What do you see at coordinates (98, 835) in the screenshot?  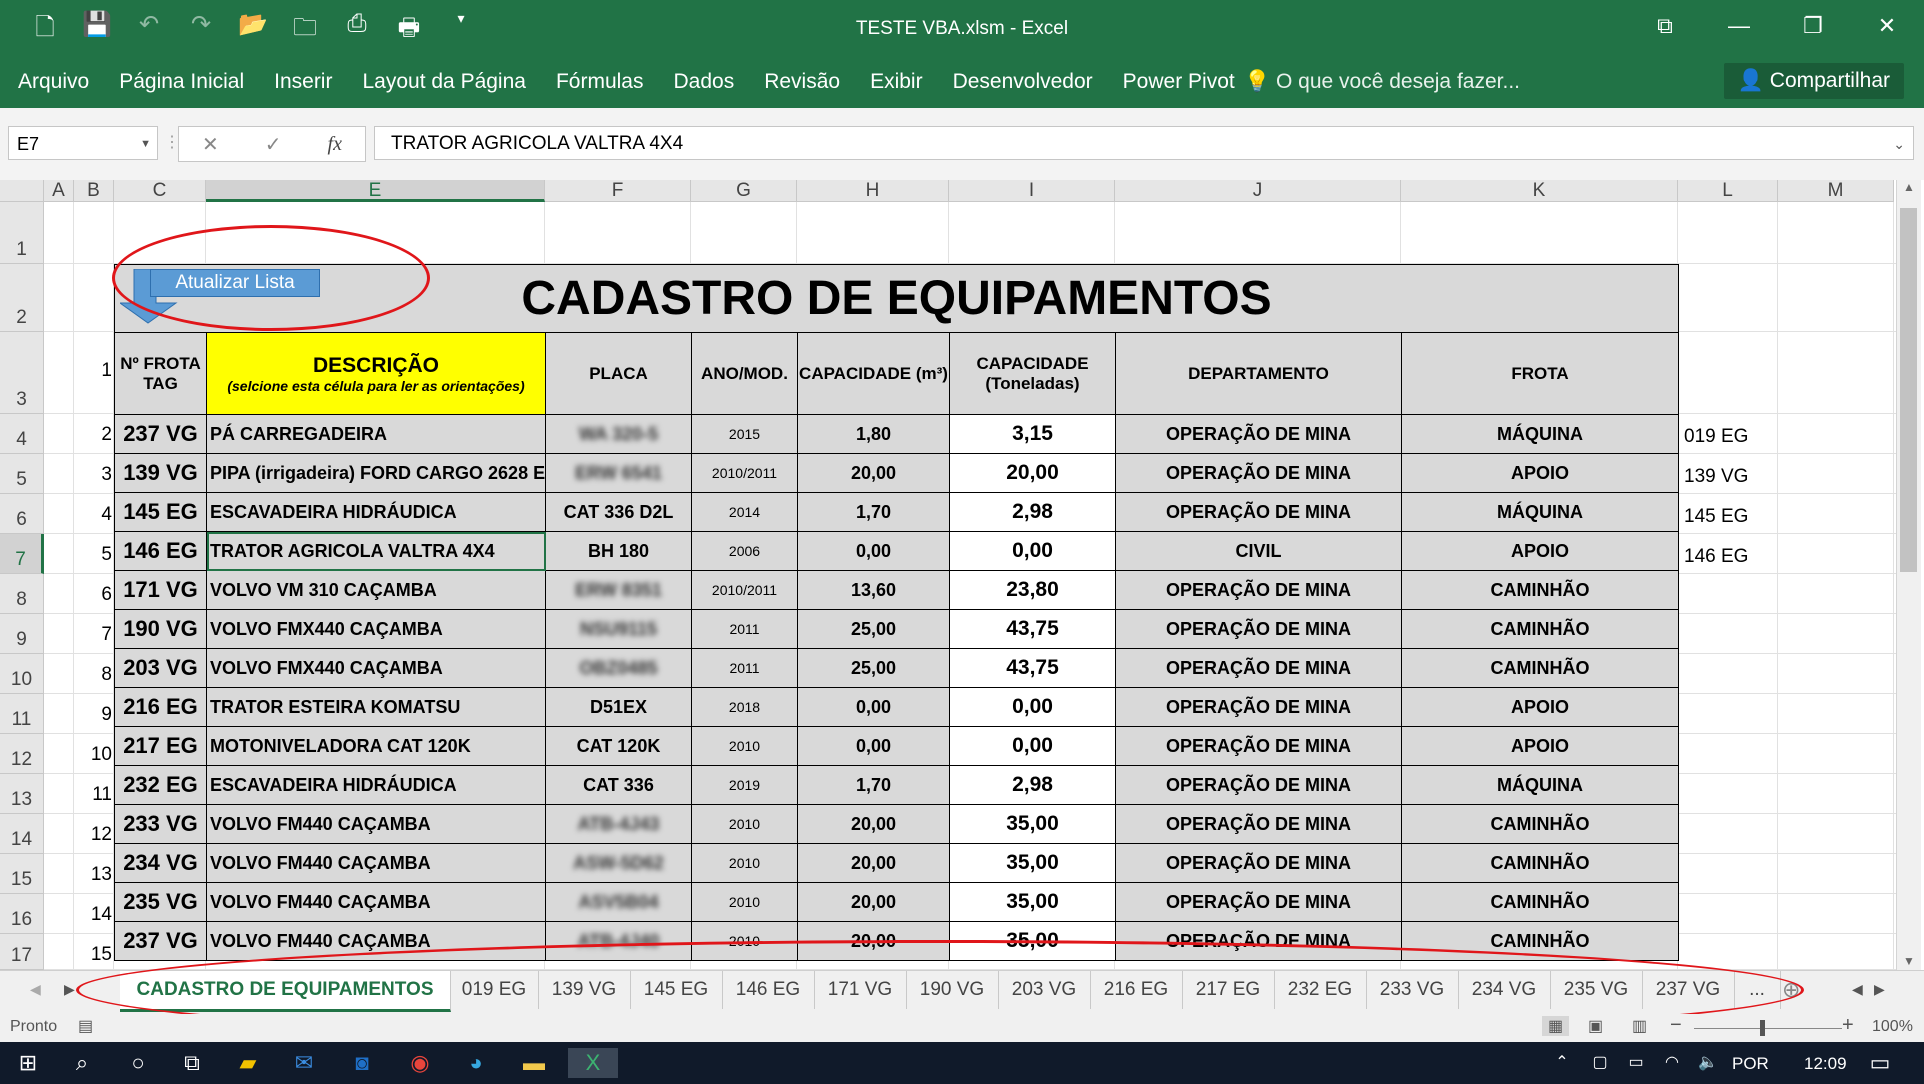 I see `row-index: 12` at bounding box center [98, 835].